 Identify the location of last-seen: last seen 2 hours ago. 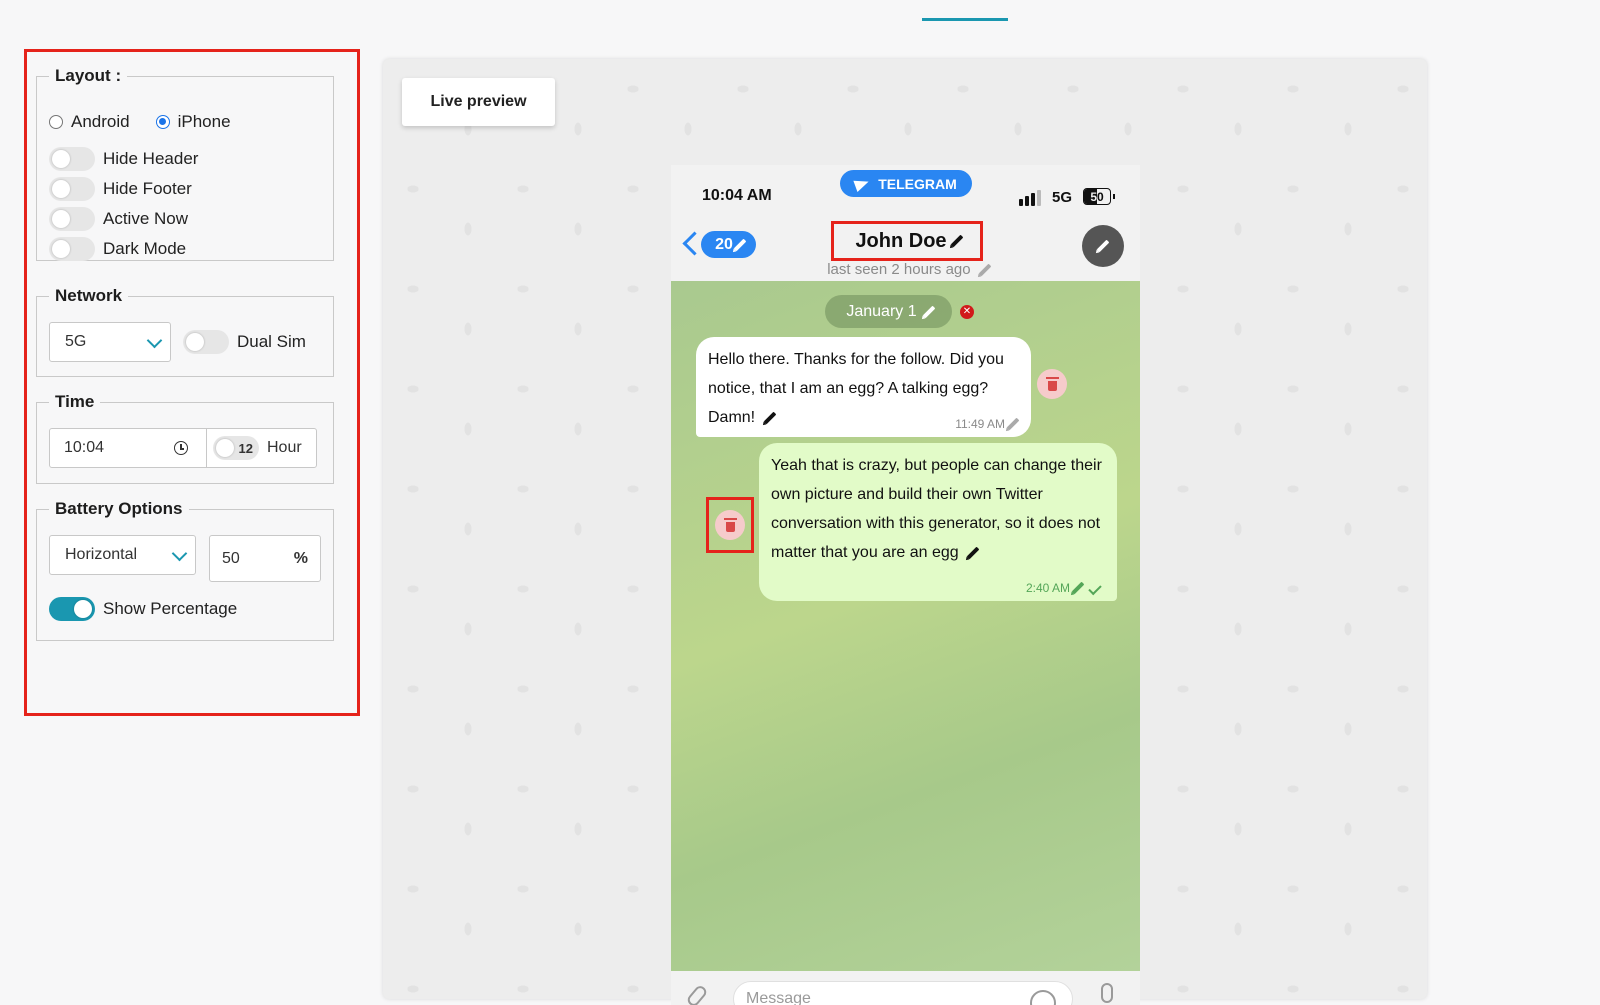
(907, 269).